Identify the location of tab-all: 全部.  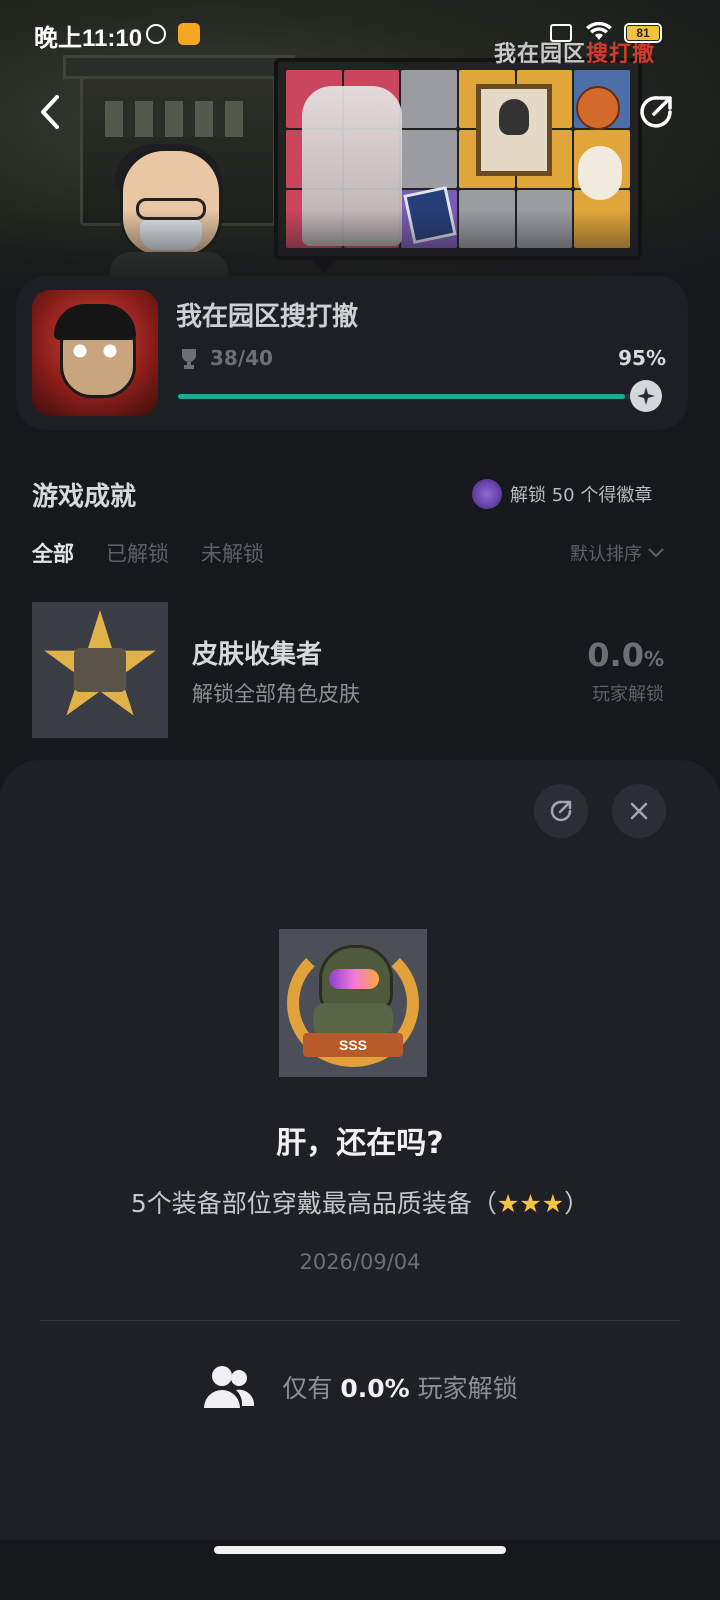
(53, 553).